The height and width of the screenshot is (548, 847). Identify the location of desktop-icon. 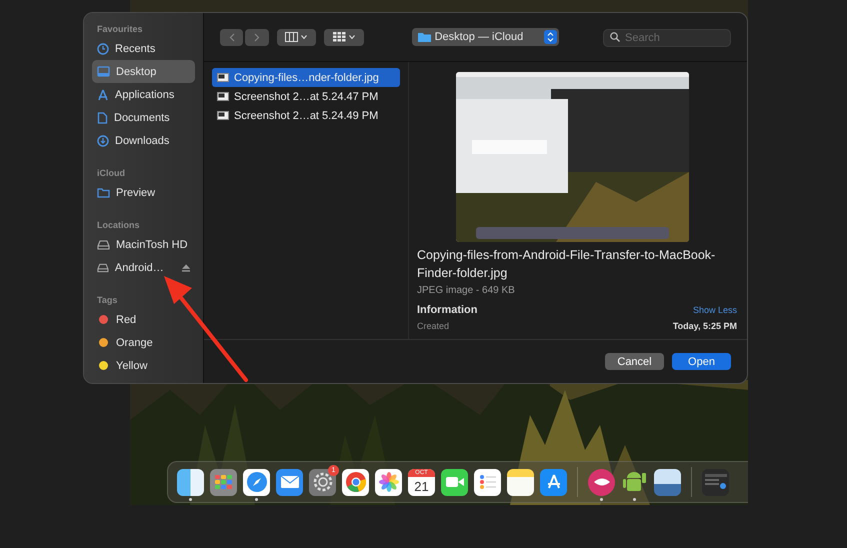
(103, 71).